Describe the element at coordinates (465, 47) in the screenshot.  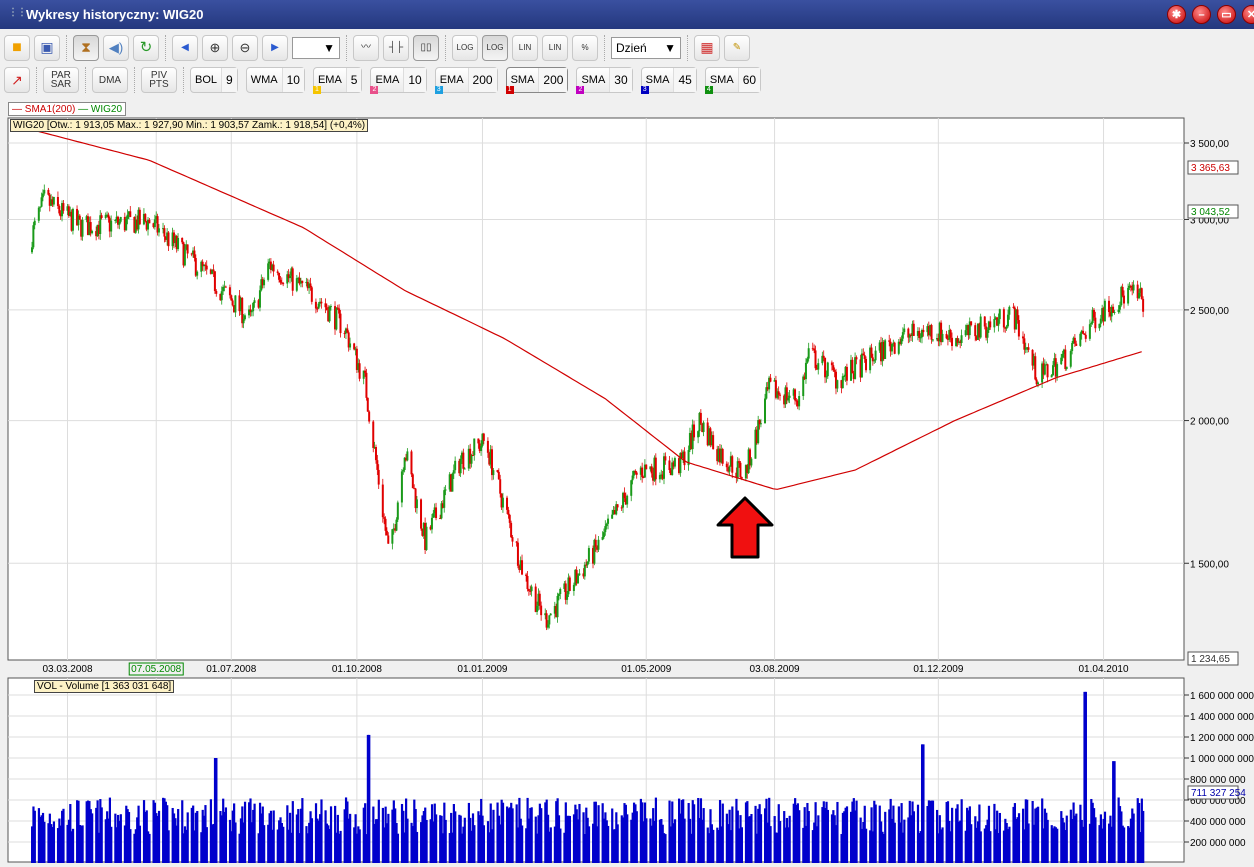
I see `log-eq-button: LOG` at that location.